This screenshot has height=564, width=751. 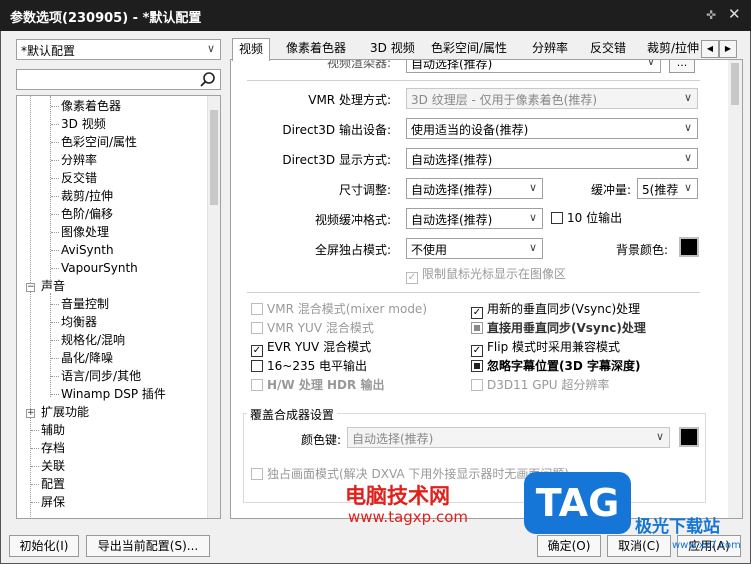 I want to click on tree-item-deinterlace: 反交错, so click(x=79, y=178).